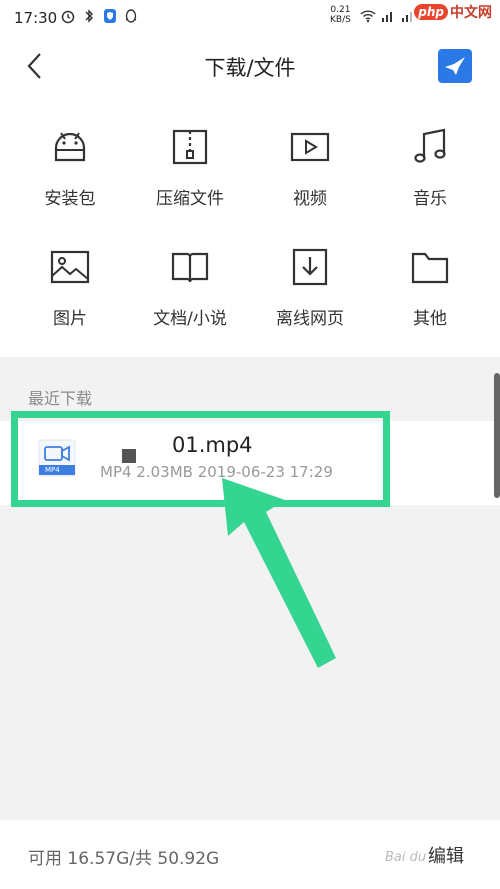 The image size is (500, 889). Describe the element at coordinates (110, 16) in the screenshot. I see `shield-icon` at that location.